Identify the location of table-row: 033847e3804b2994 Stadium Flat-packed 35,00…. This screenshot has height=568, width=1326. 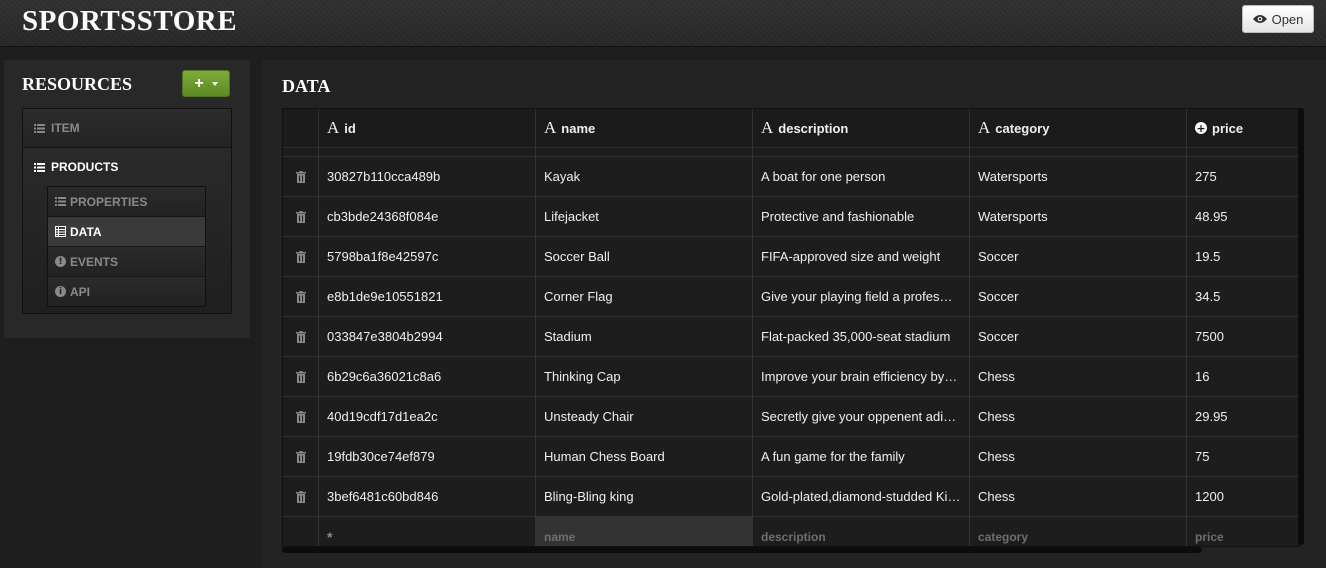
(791, 337).